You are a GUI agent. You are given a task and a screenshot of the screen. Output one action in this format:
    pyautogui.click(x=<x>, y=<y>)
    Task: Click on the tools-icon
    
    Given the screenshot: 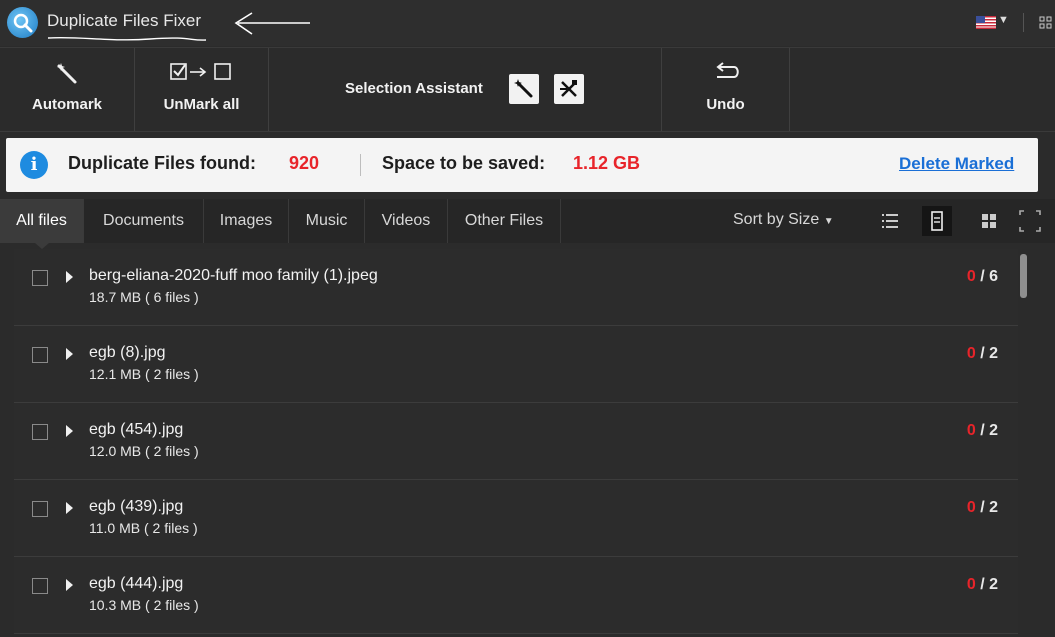 What is the action you would take?
    pyautogui.click(x=568, y=88)
    